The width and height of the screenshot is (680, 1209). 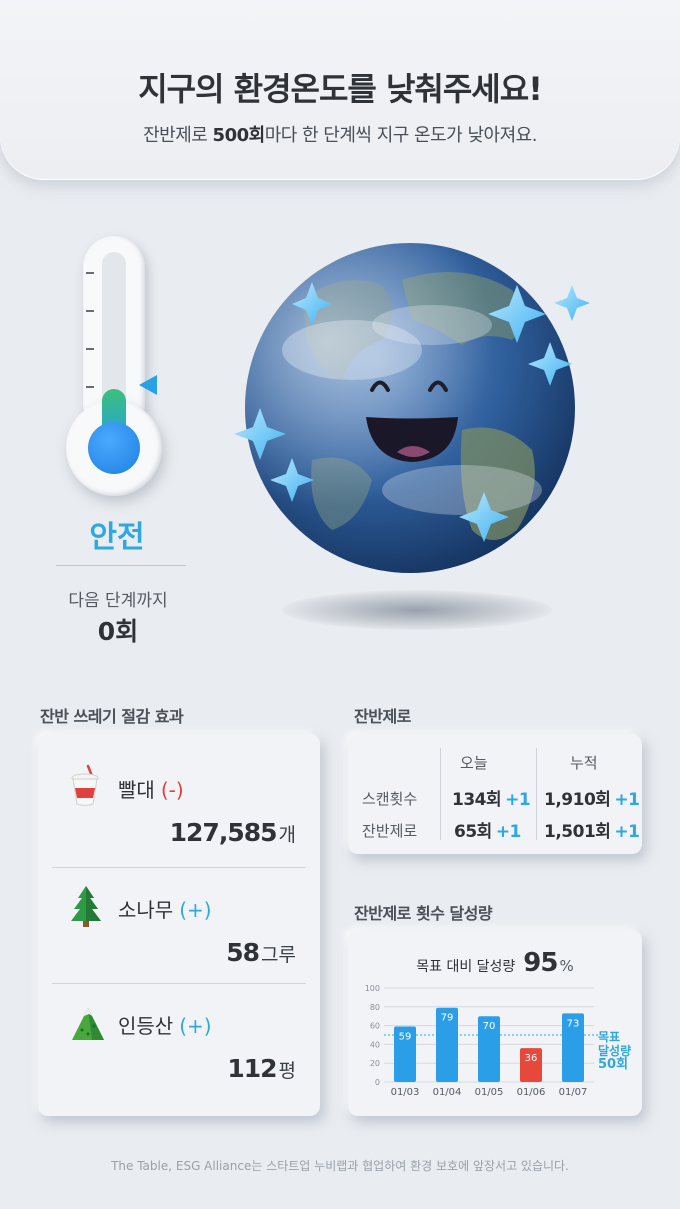 What do you see at coordinates (474, 763) in the screenshot?
I see `column-header-today: 오늘` at bounding box center [474, 763].